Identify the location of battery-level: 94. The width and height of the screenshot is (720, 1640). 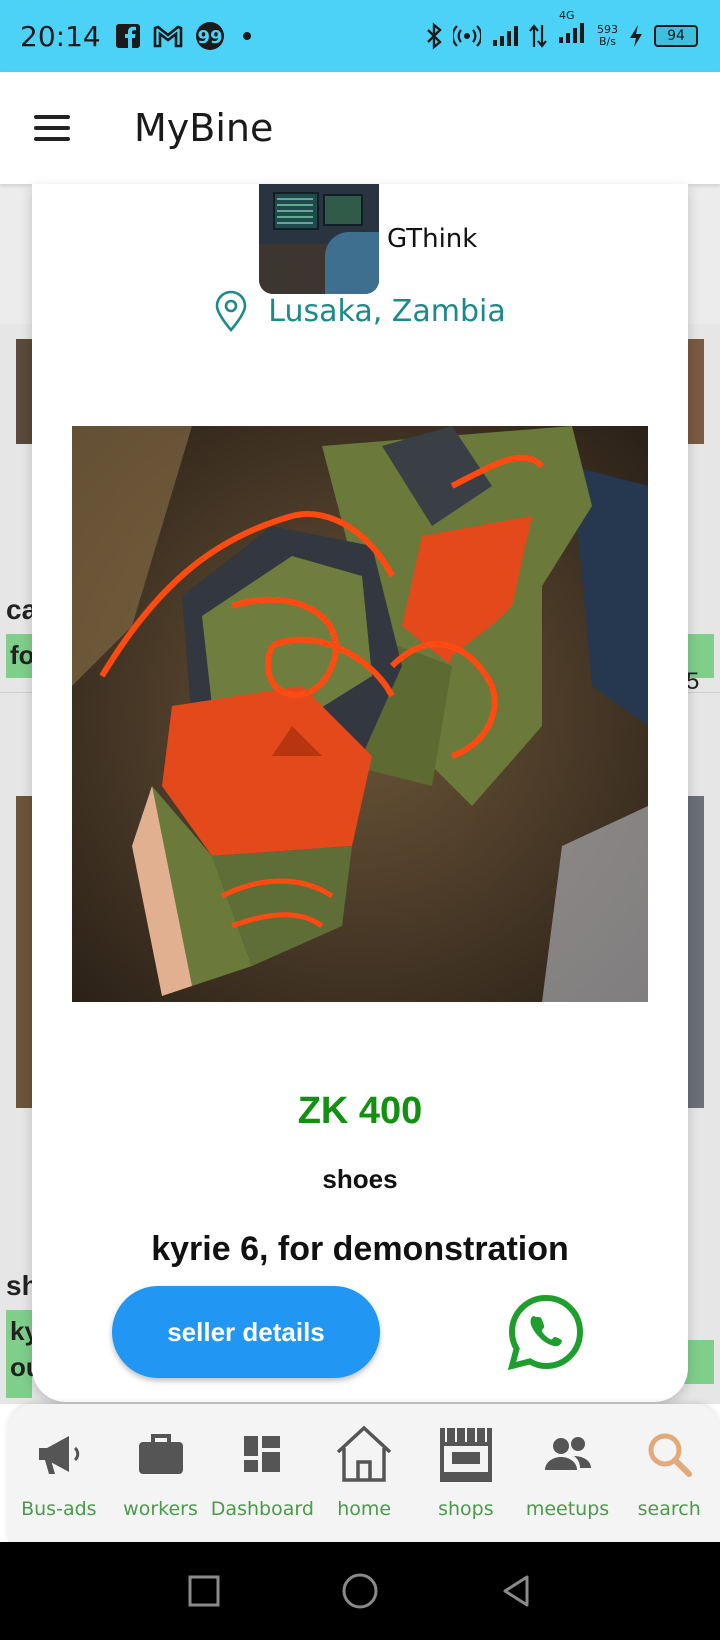
(676, 36).